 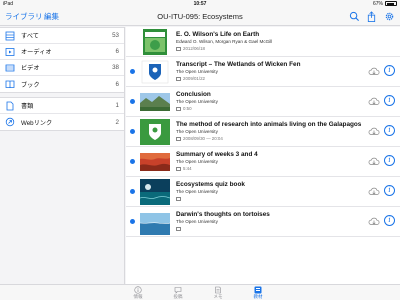 I want to click on list-item: Conclusion The Open University 0:50 i, so click(x=263, y=102).